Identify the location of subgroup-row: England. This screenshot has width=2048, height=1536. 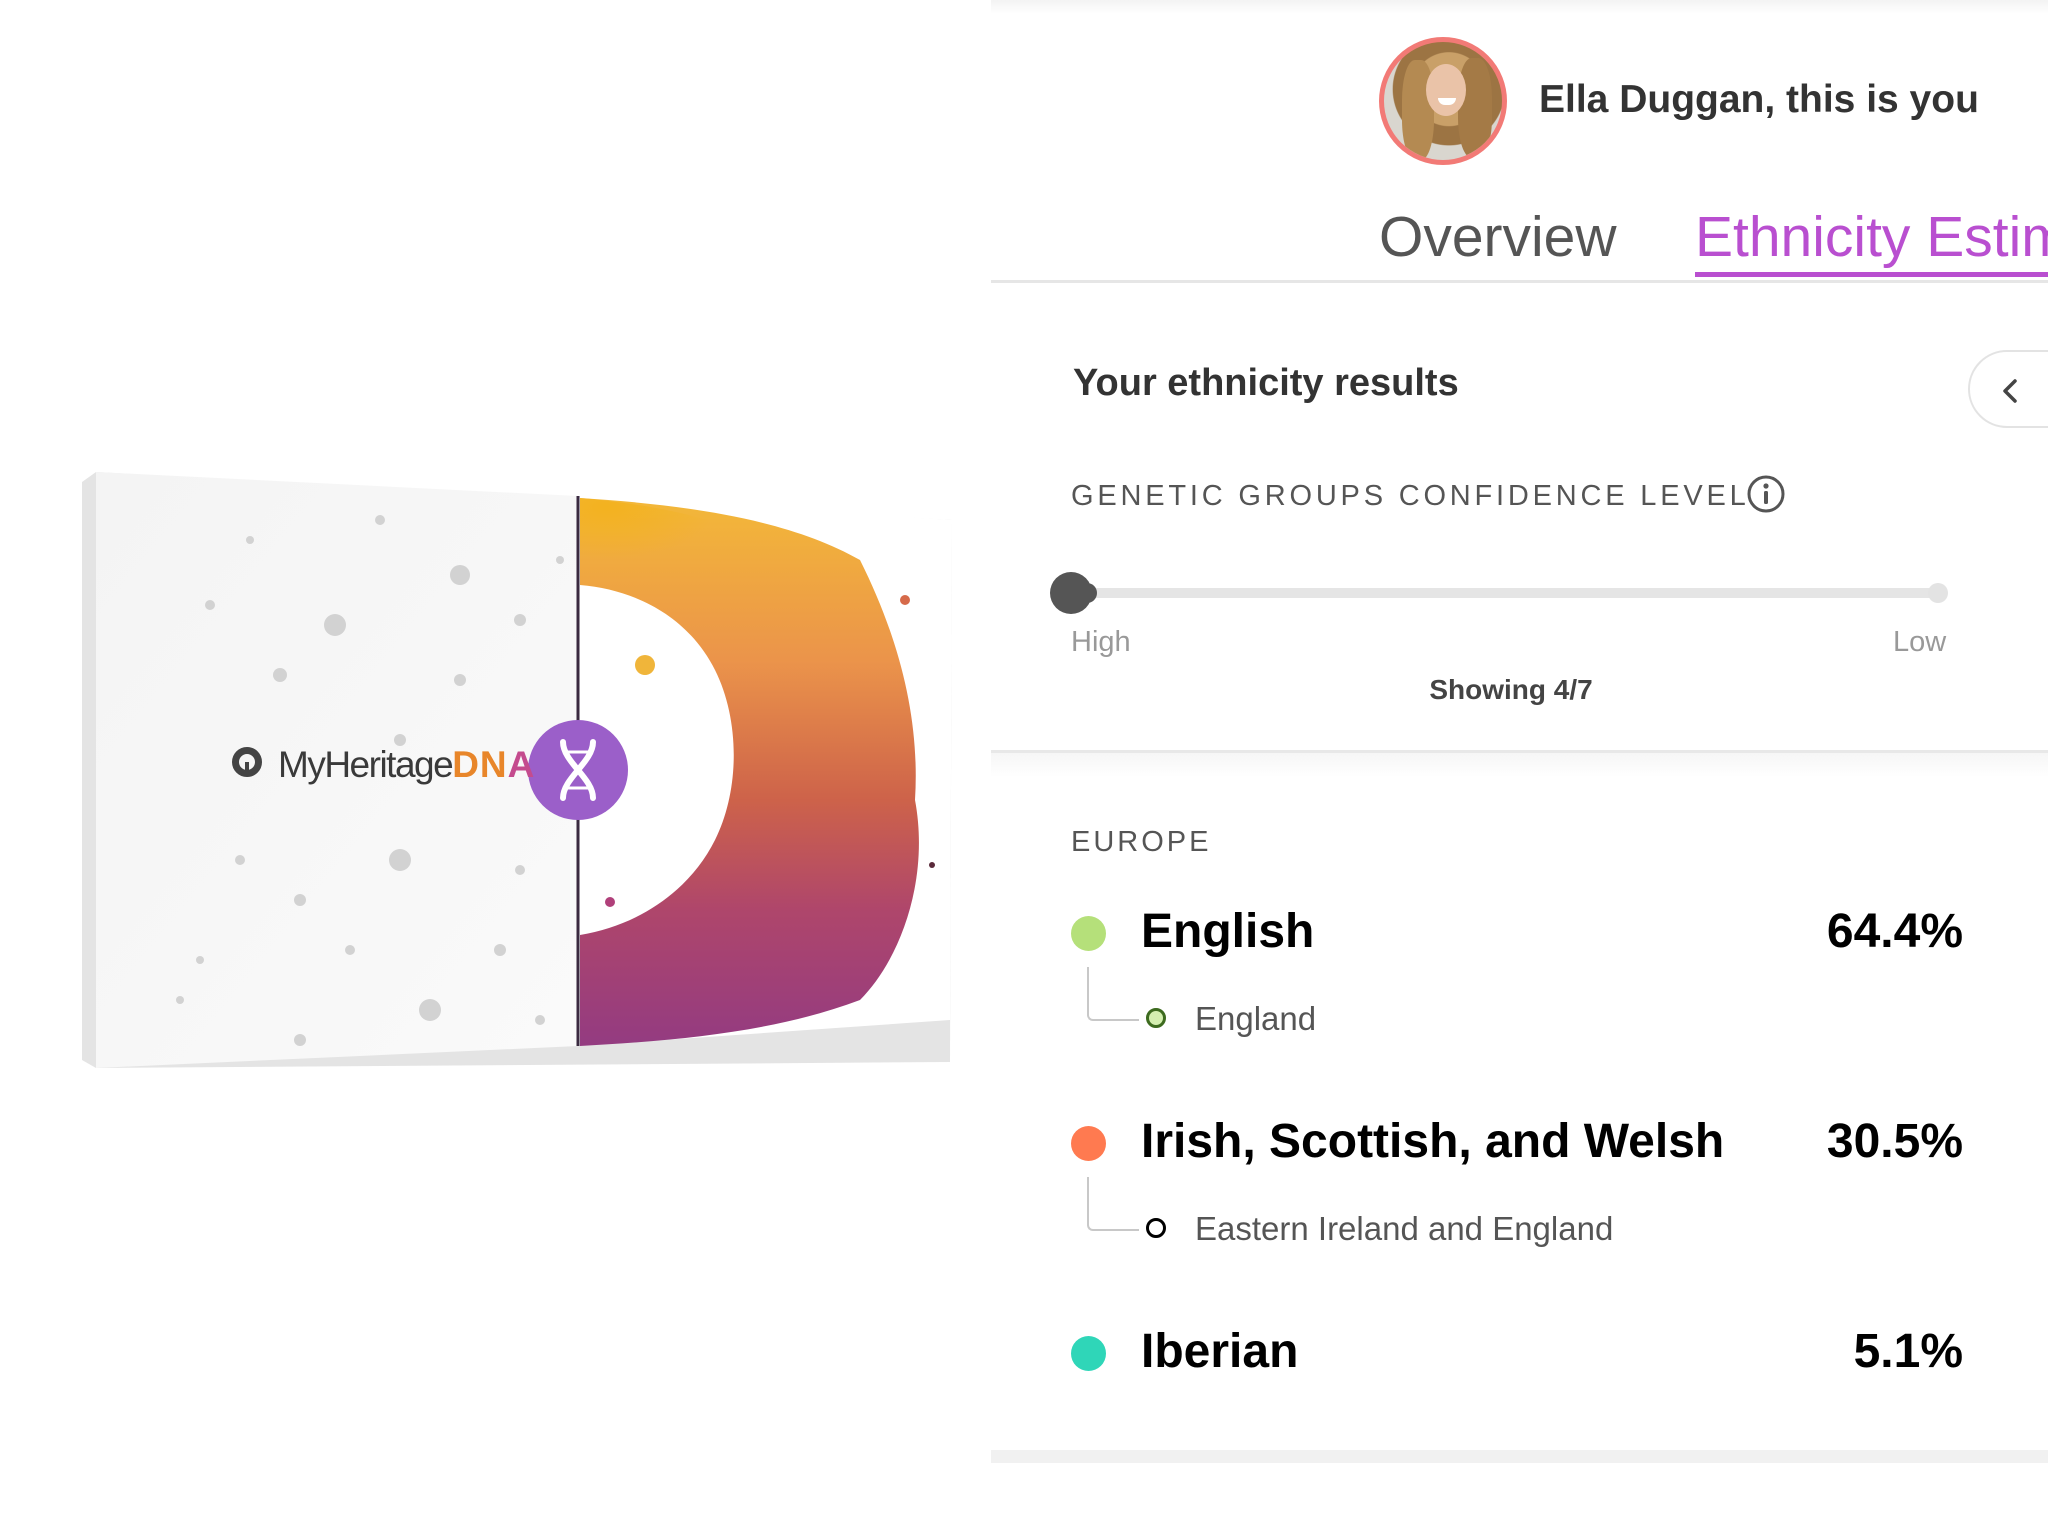
(1519, 1022).